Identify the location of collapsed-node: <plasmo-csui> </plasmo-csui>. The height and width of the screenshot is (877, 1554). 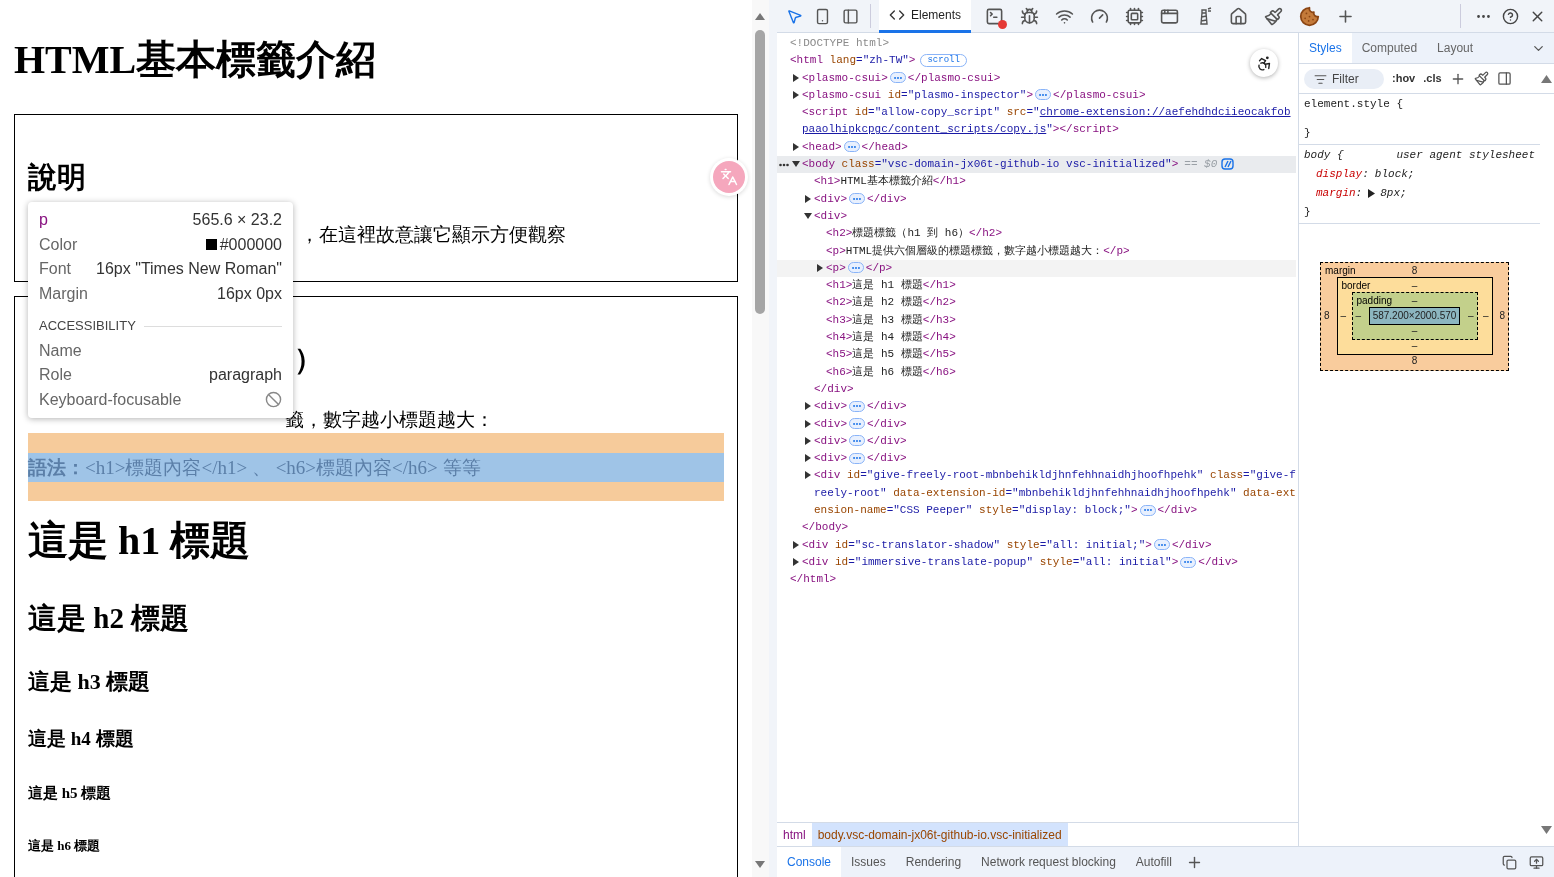
(1049, 78).